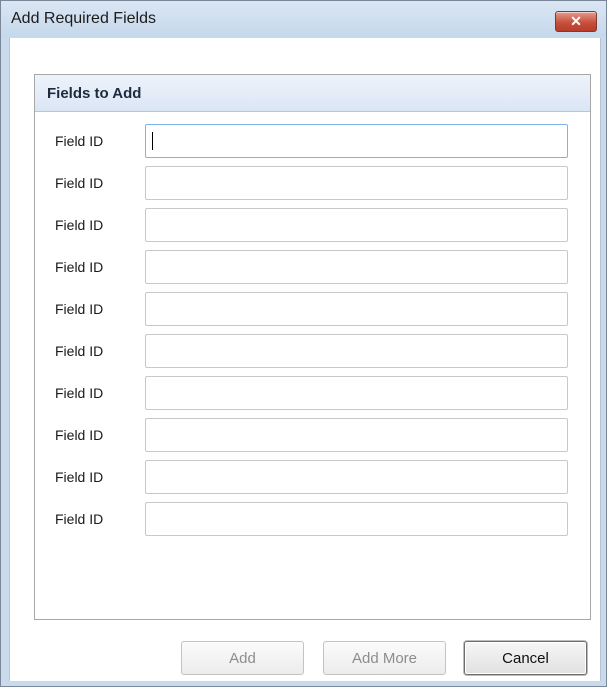 This screenshot has height=687, width=607. I want to click on text-caret, so click(152, 141).